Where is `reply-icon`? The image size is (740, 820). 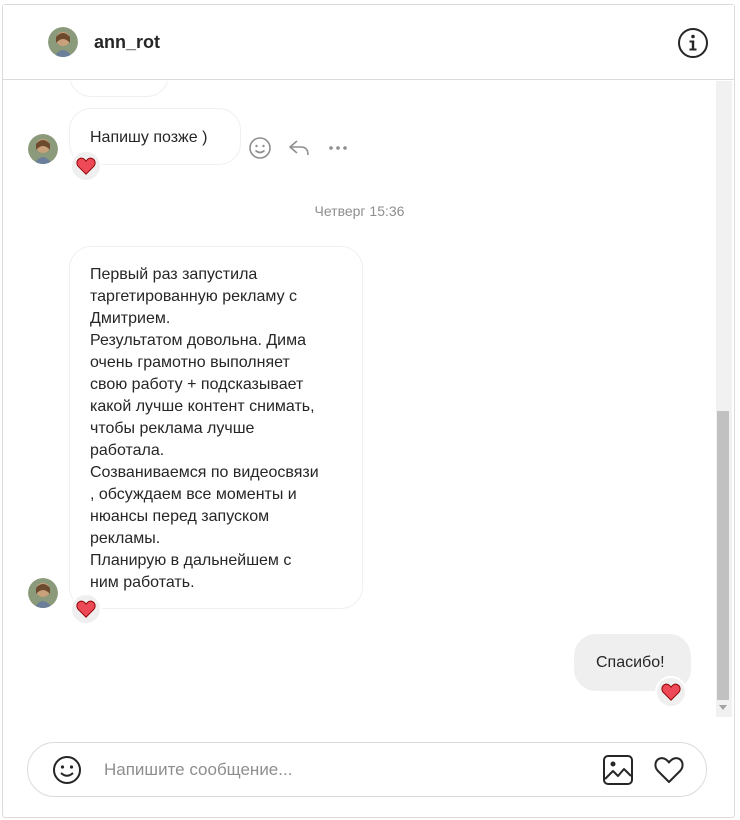
reply-icon is located at coordinates (299, 148).